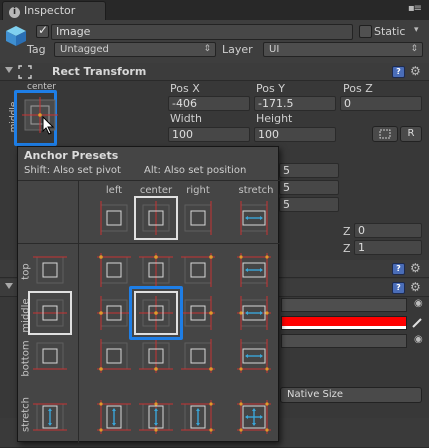  What do you see at coordinates (388, 247) in the screenshot?
I see `scale-z-field: 1` at bounding box center [388, 247].